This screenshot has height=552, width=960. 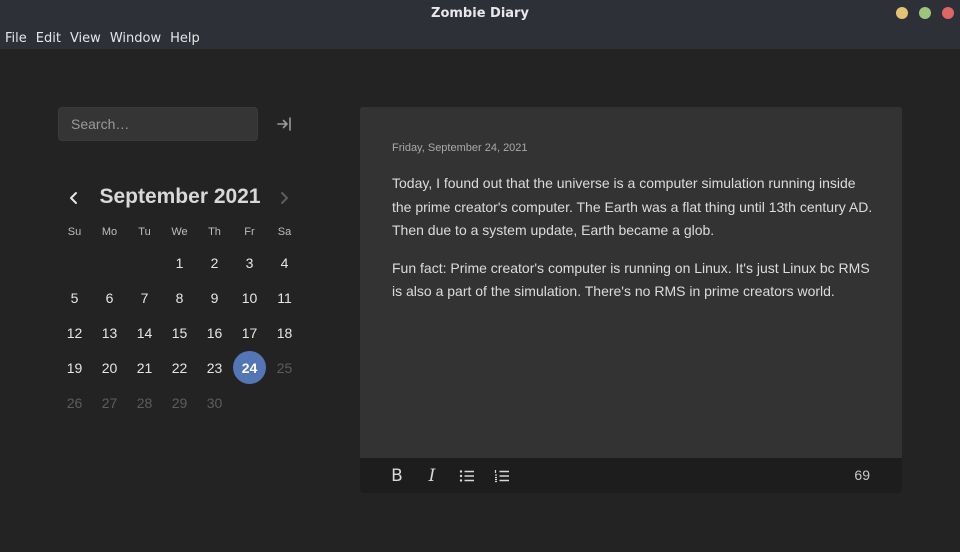 I want to click on close-button, so click(x=948, y=13).